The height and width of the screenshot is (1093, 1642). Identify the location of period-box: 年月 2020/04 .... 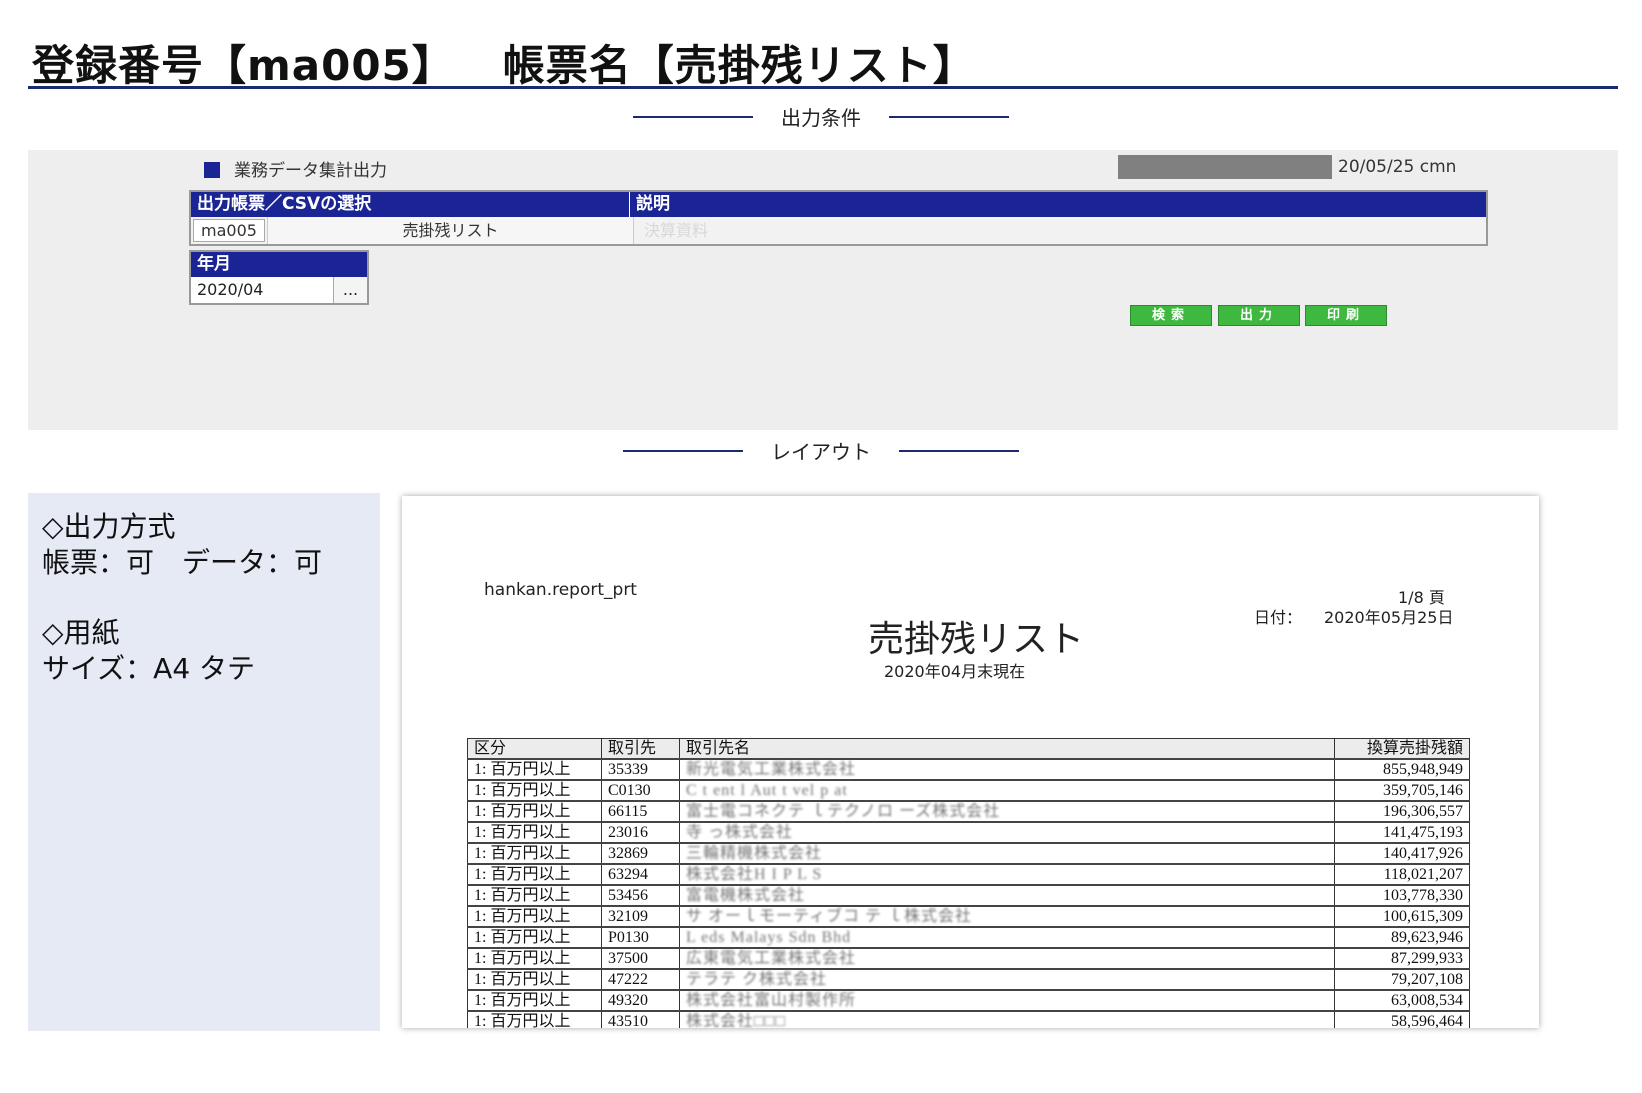
(279, 277).